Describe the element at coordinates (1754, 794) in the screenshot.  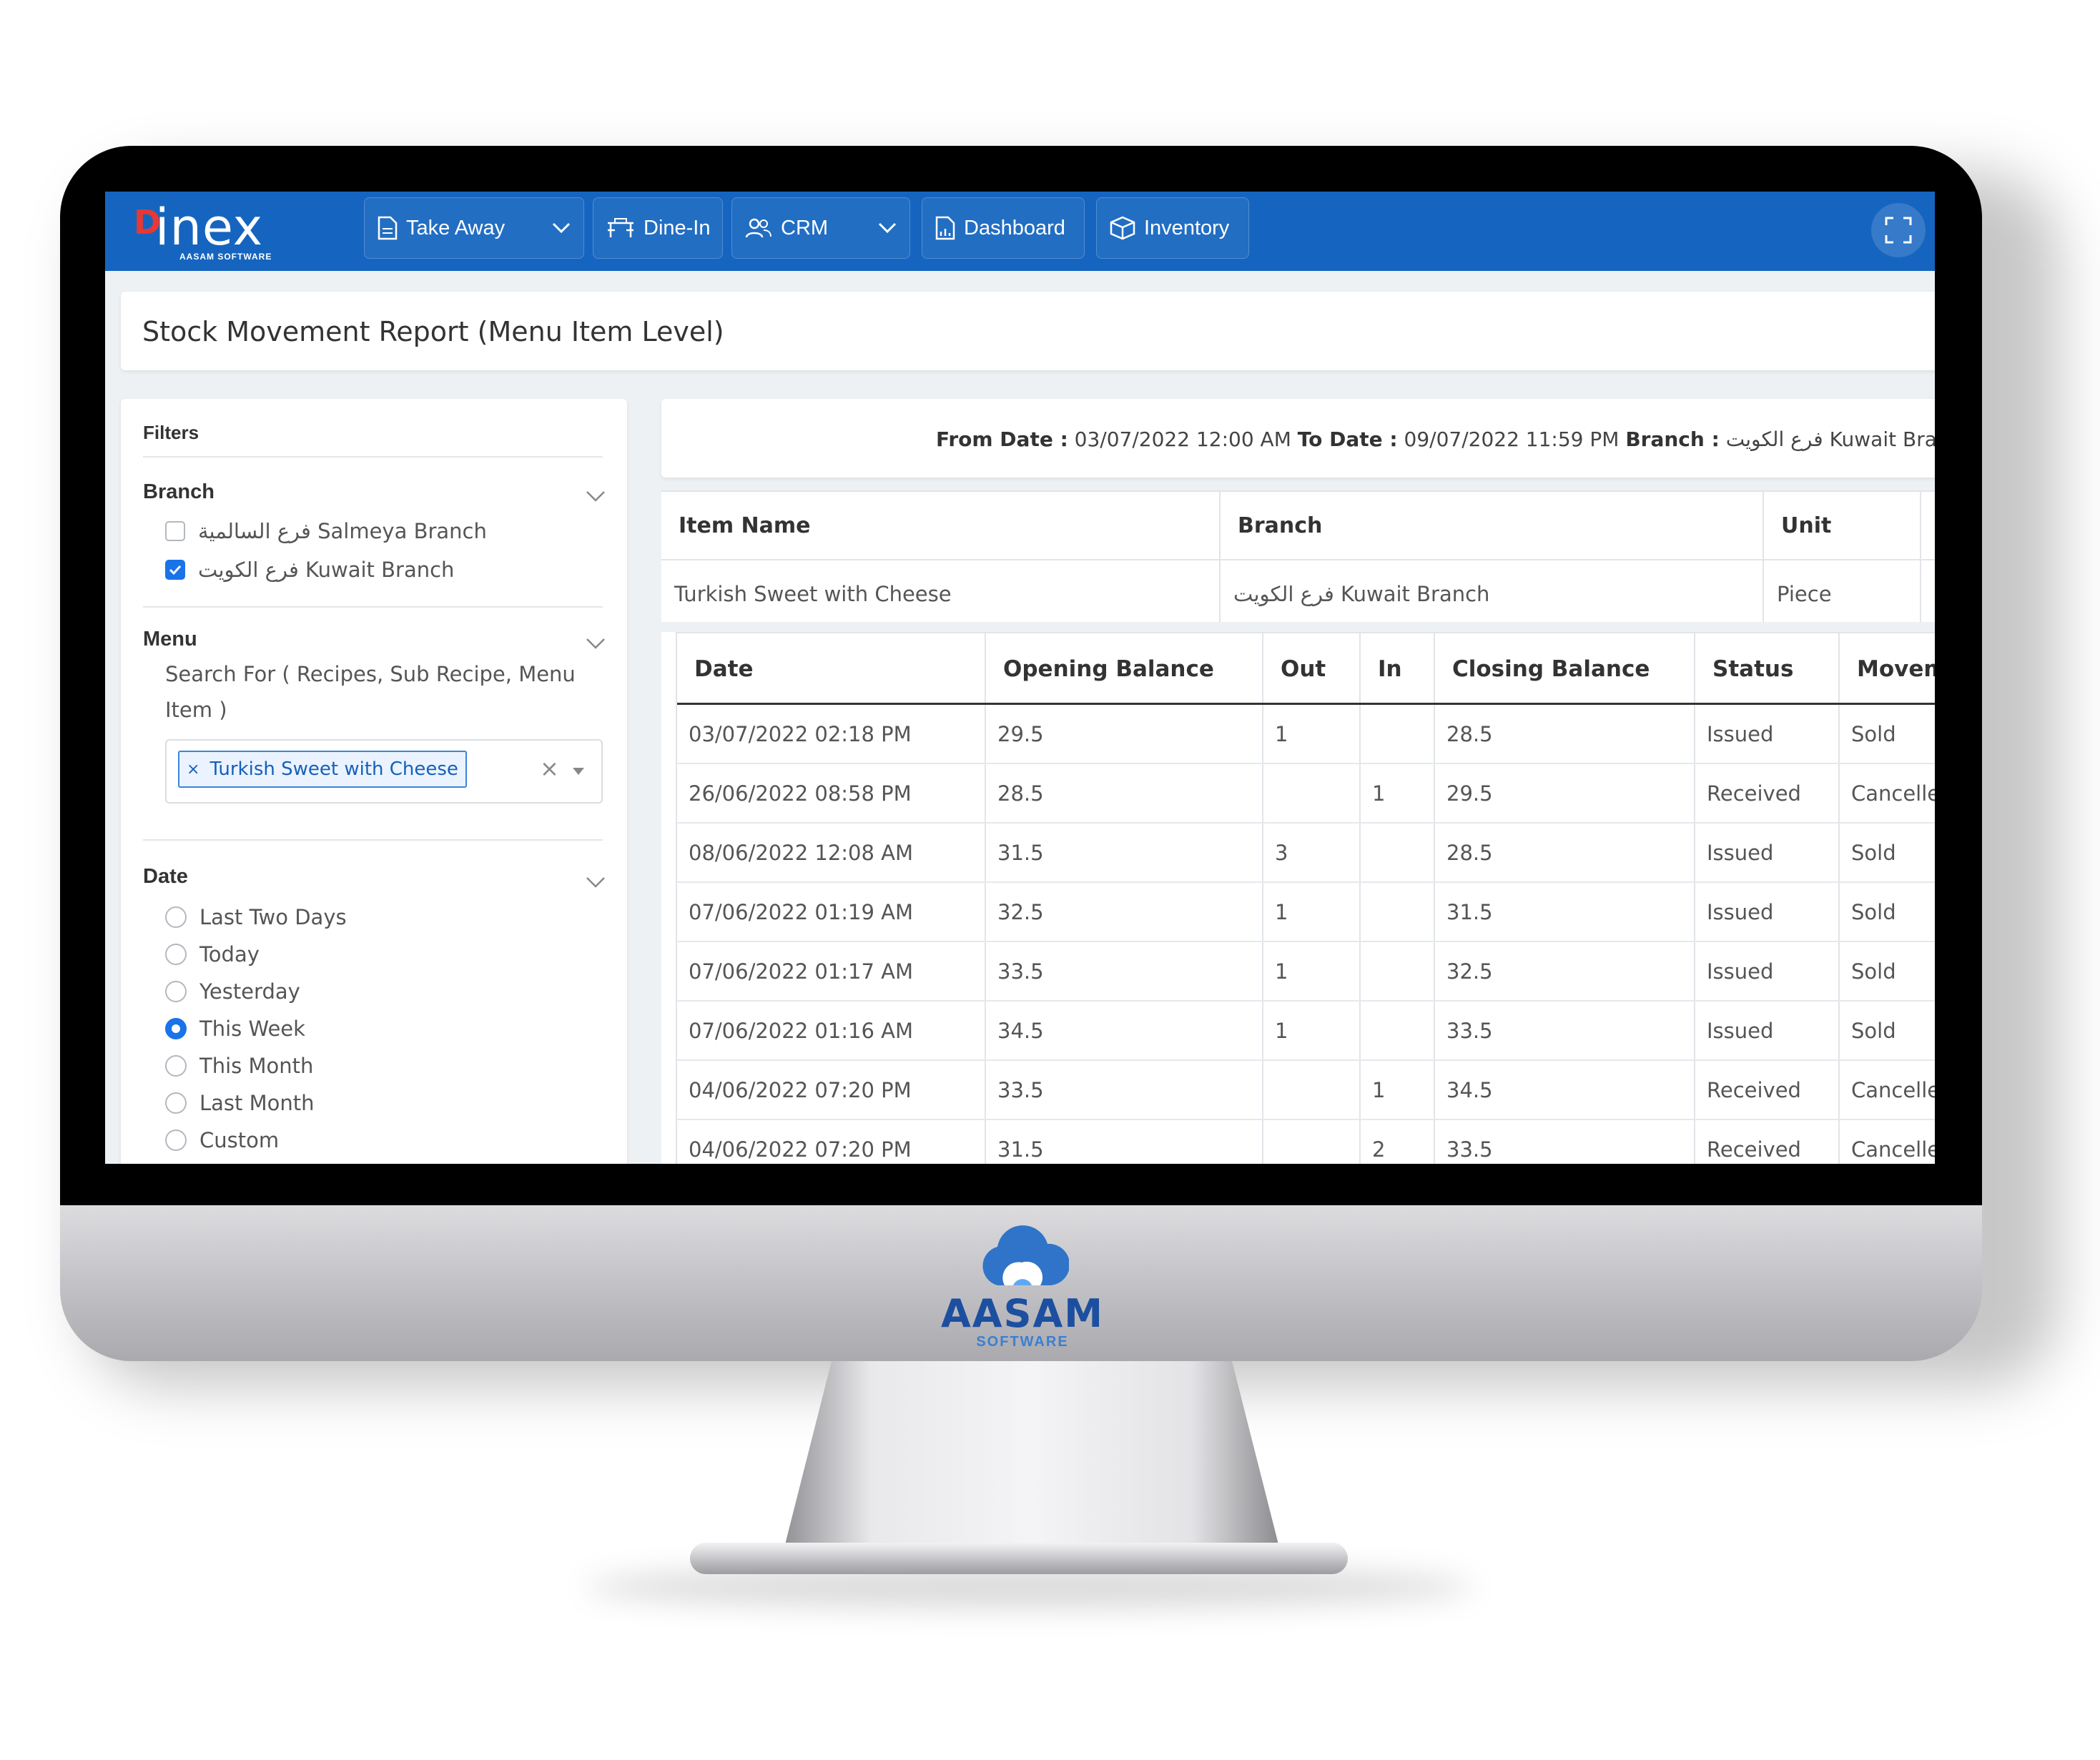
I see `cell-value: Received` at that location.